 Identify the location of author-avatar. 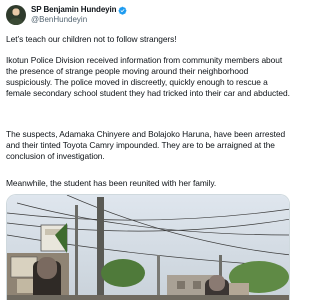
(16, 15).